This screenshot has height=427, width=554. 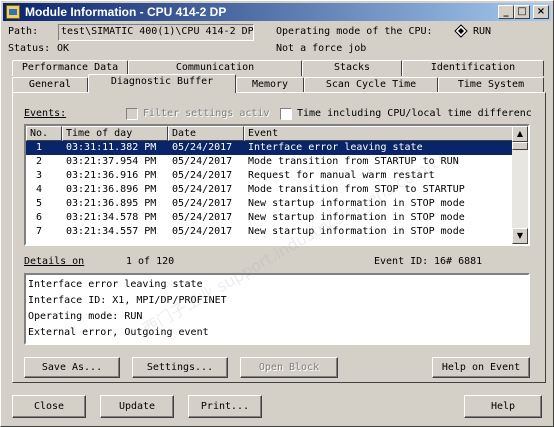 What do you see at coordinates (522, 12) in the screenshot?
I see `maximize-button: □` at bounding box center [522, 12].